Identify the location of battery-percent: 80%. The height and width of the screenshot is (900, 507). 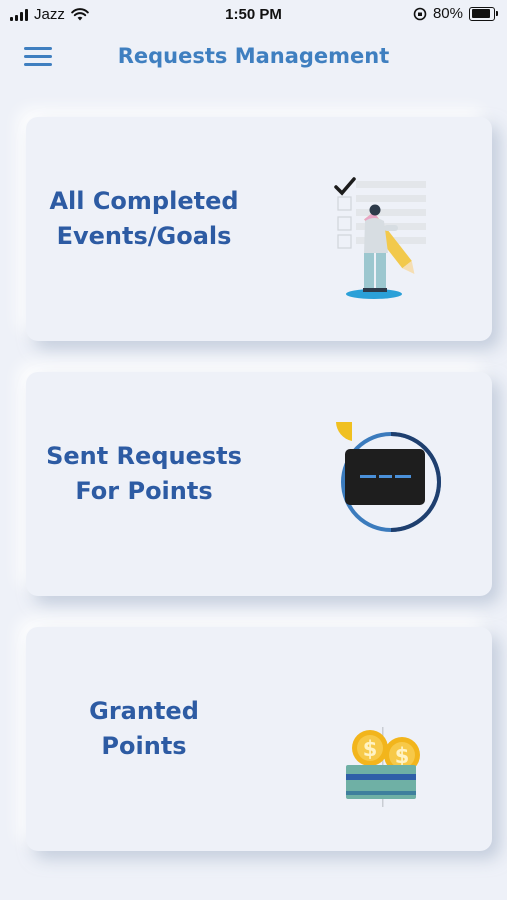
(447, 13).